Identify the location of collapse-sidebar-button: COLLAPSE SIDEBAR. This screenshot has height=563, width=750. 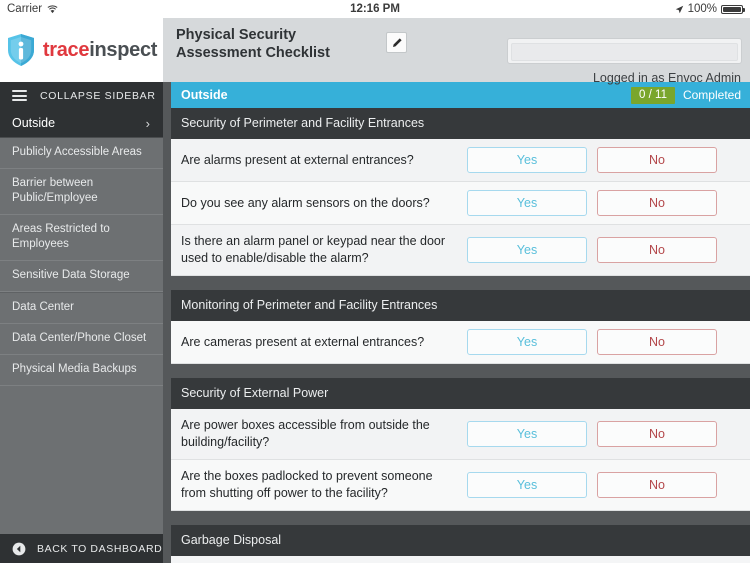
(81, 95).